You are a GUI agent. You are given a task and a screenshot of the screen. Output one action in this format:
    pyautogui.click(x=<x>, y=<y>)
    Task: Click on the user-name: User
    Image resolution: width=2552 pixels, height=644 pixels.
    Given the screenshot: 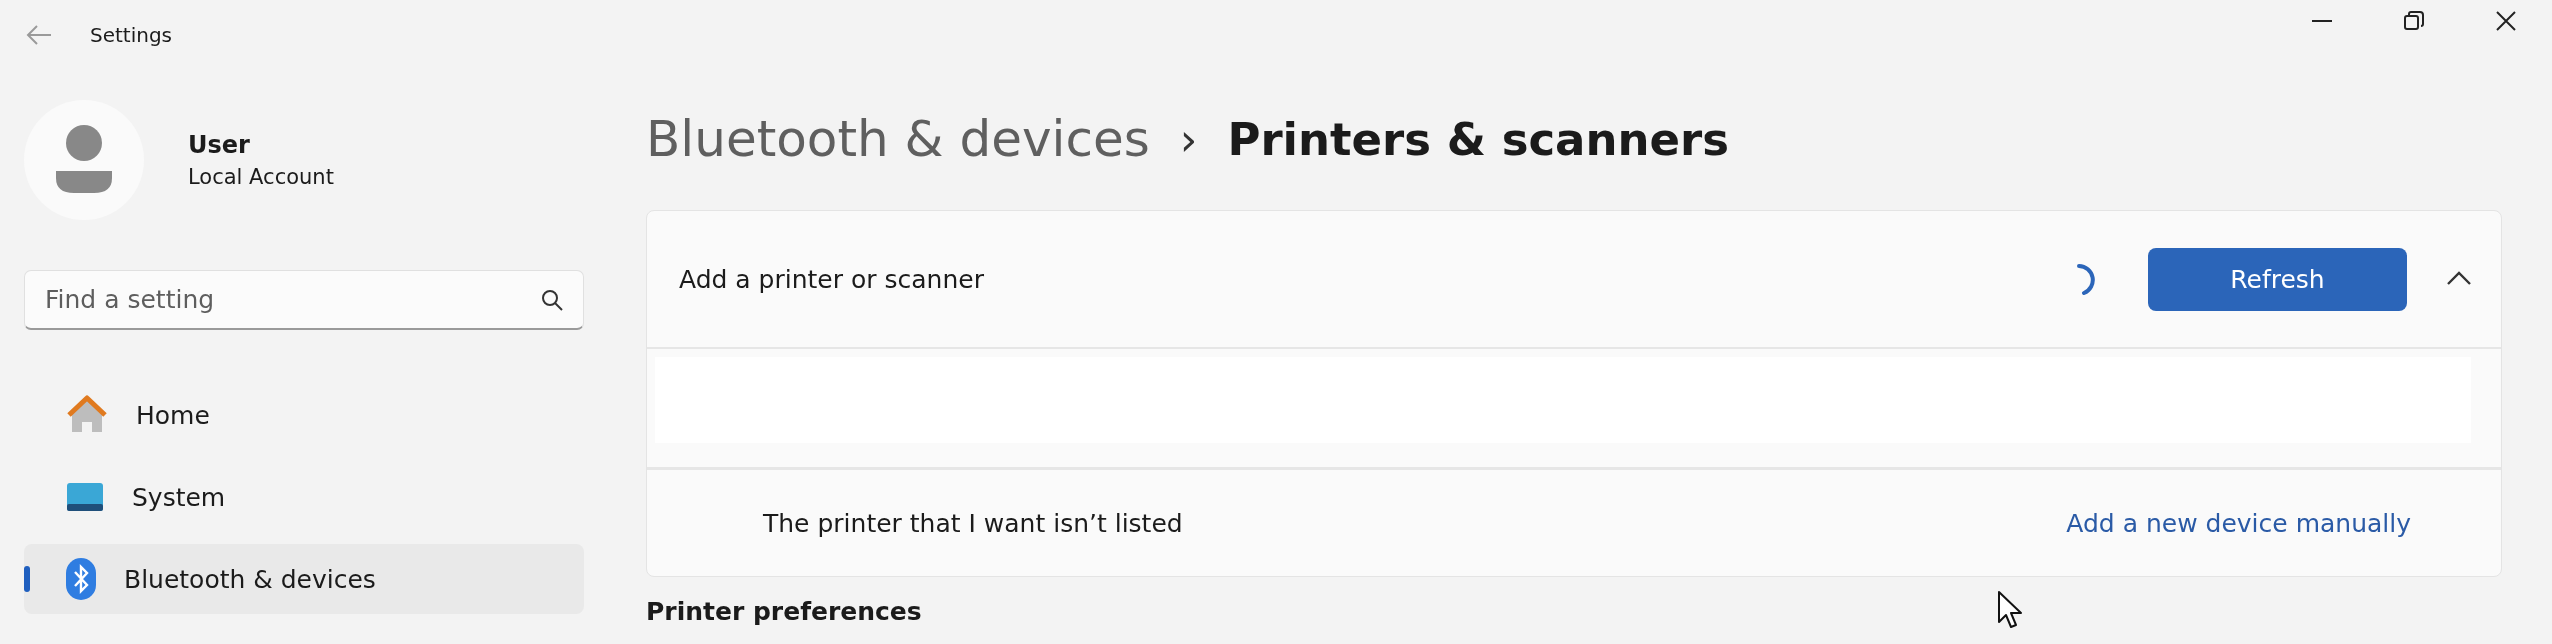 What is the action you would take?
    pyautogui.click(x=219, y=145)
    